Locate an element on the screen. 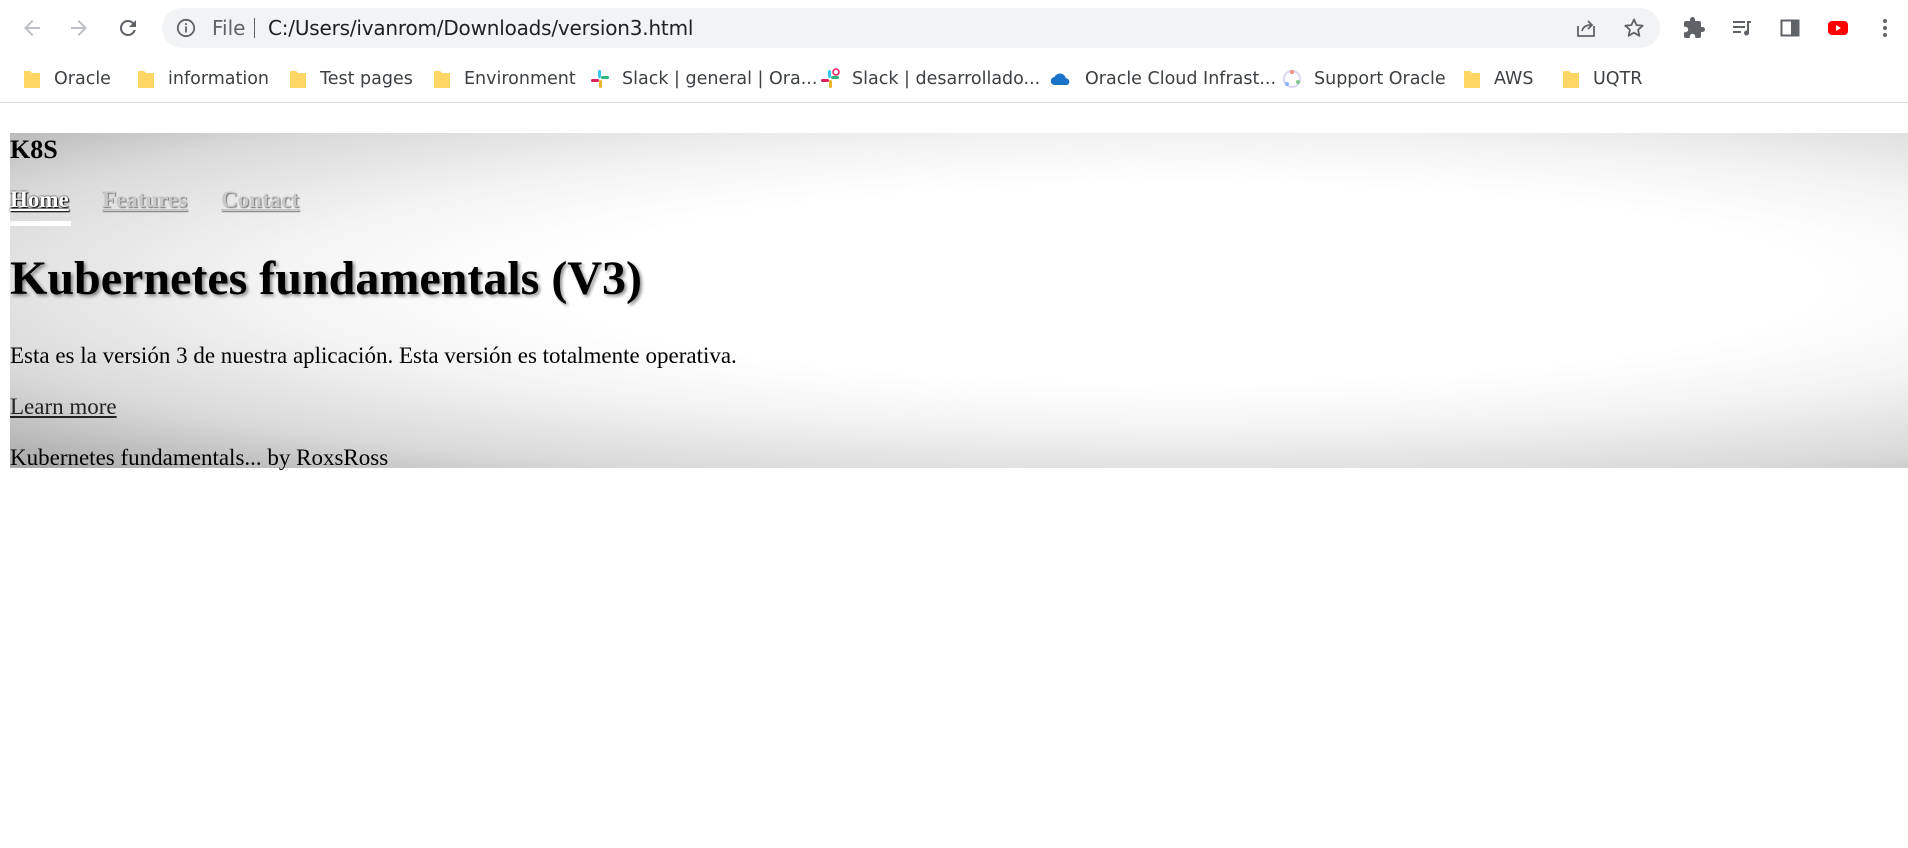 This screenshot has width=1908, height=848. bookmark-aws: AWS is located at coordinates (1497, 79).